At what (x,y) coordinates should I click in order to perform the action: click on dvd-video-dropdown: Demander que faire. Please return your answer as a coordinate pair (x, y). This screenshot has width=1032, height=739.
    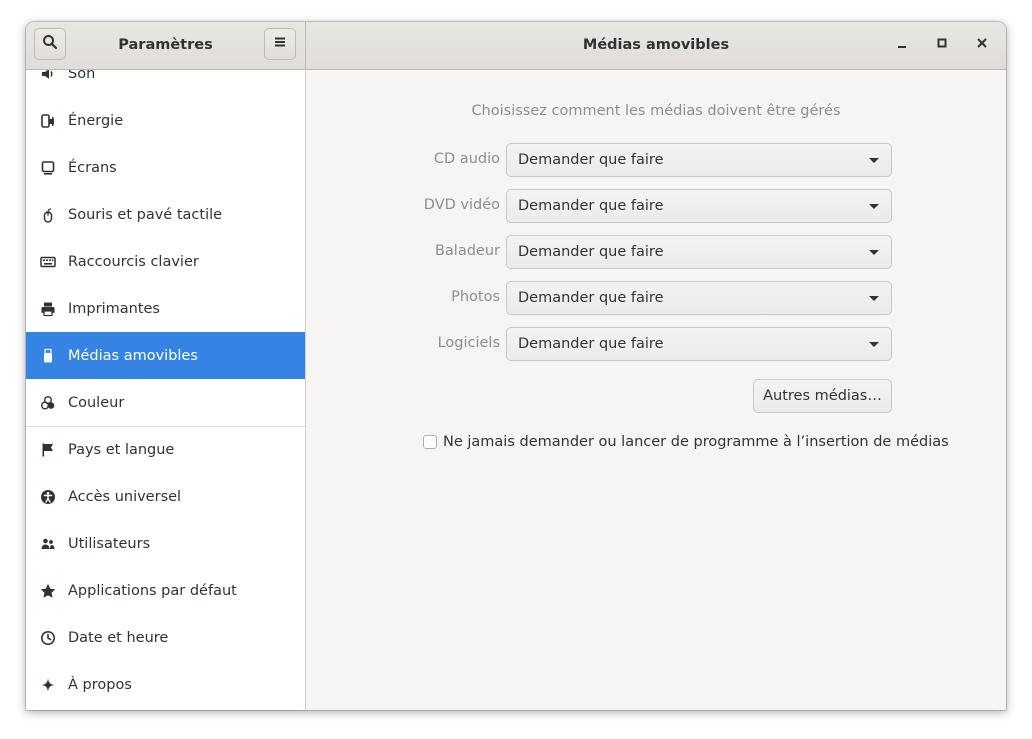
    Looking at the image, I should click on (699, 206).